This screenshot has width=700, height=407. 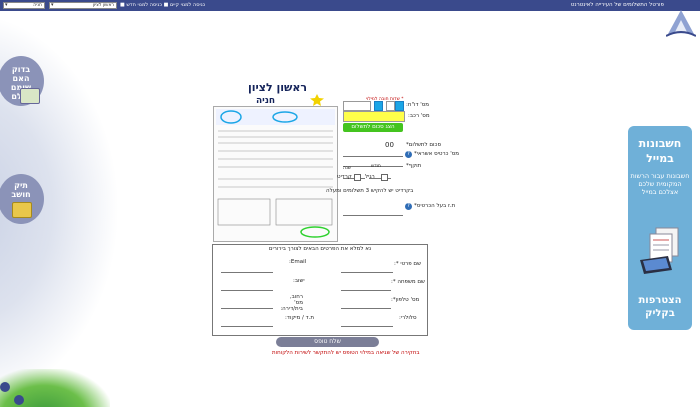 I want to click on last-name-label: שם משפחה *:, so click(x=408, y=282).